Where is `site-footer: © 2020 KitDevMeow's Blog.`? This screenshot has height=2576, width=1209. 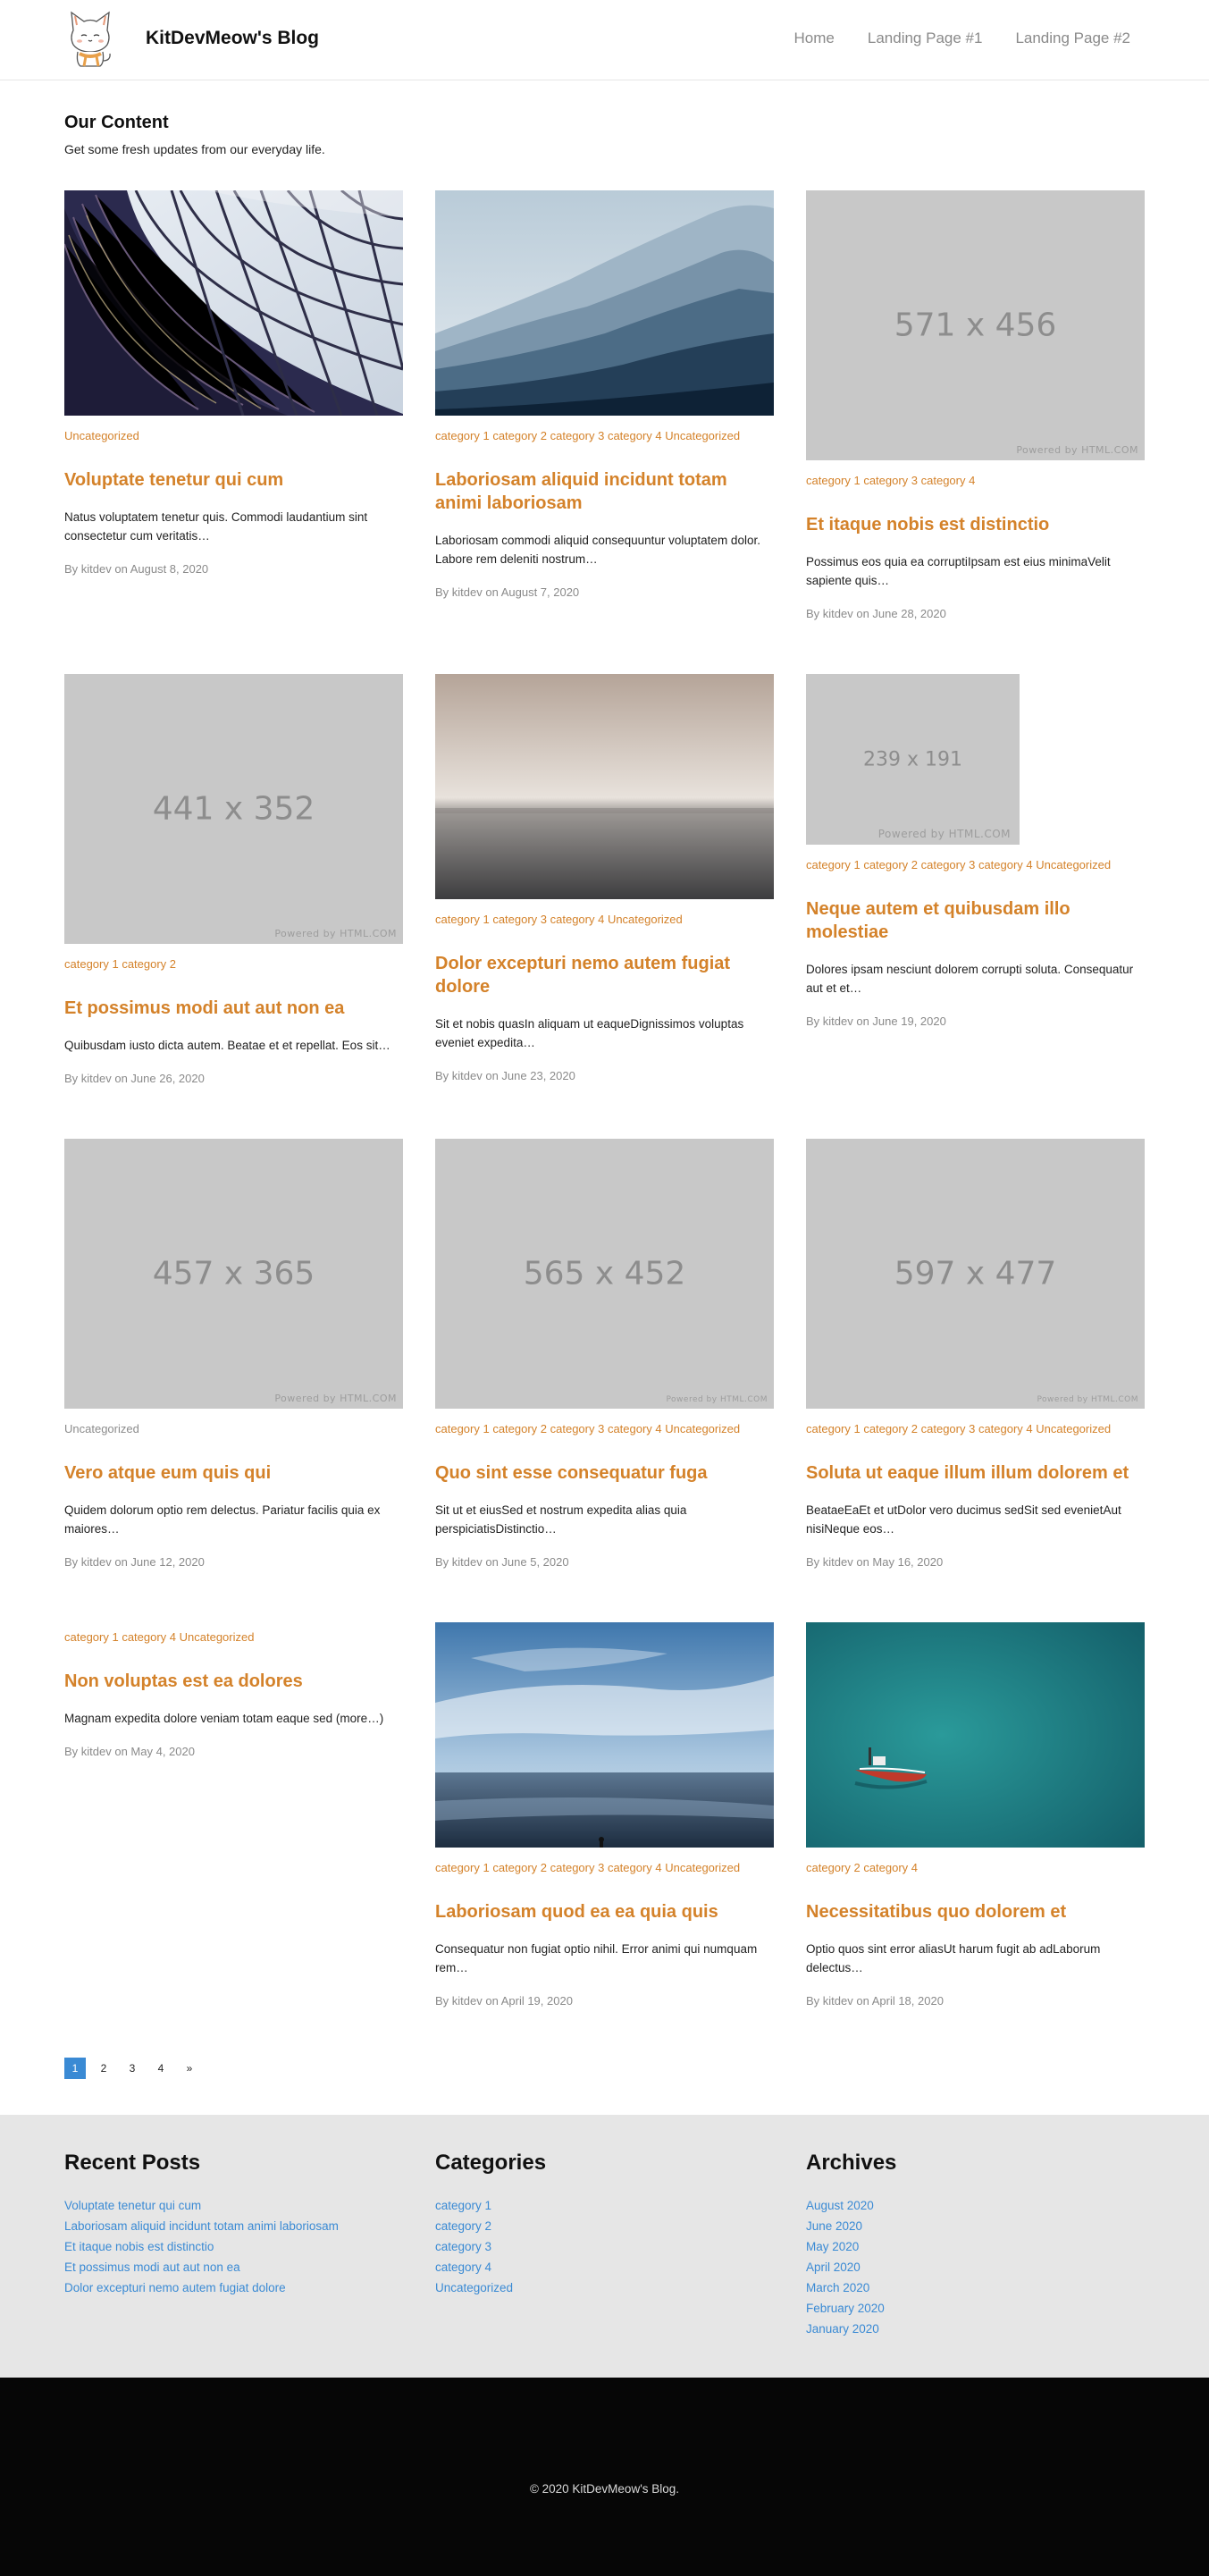 site-footer: © 2020 KitDevMeow's Blog. is located at coordinates (604, 2477).